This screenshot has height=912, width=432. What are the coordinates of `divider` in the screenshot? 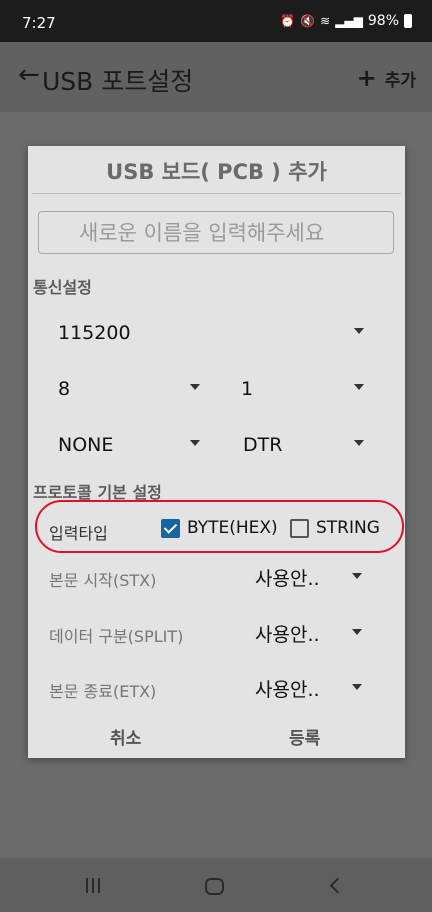 It's located at (216, 193).